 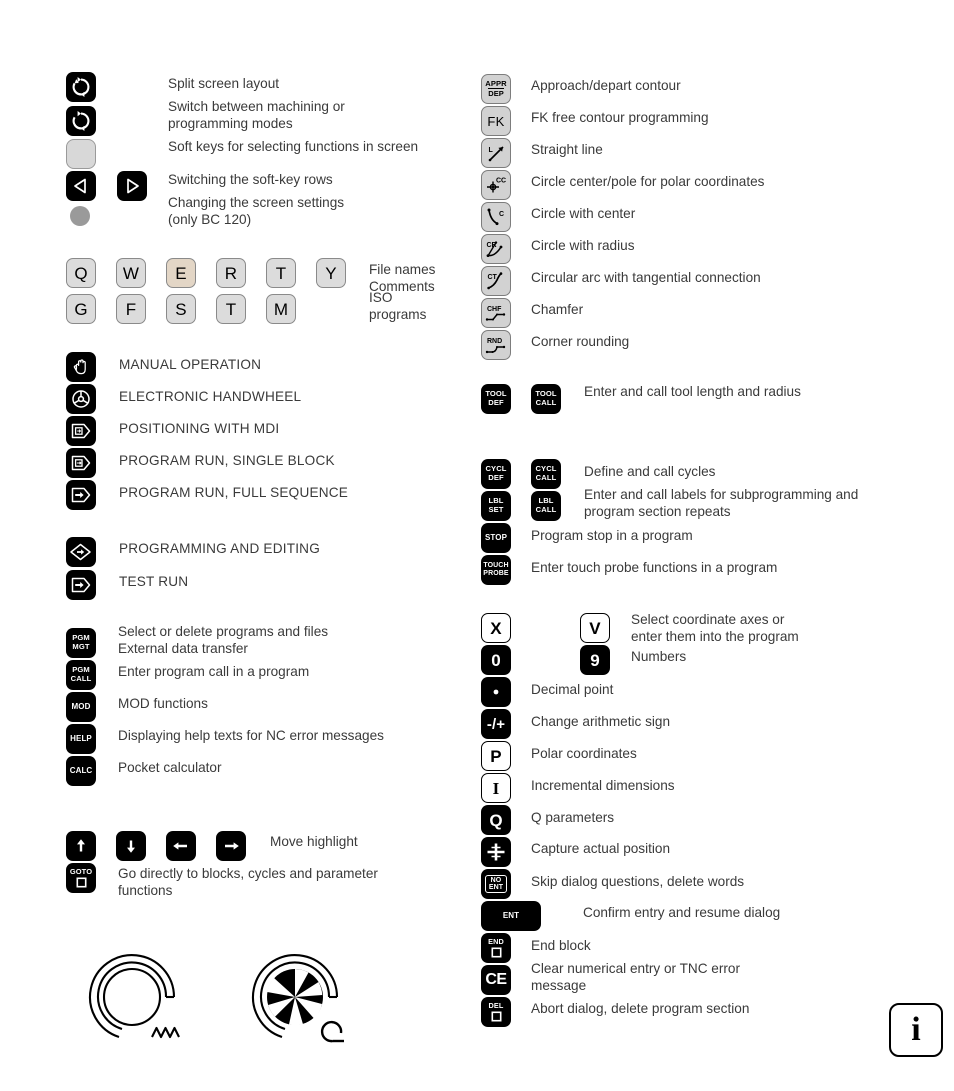 What do you see at coordinates (501, 181) in the screenshot?
I see `svg-text: CC` at bounding box center [501, 181].